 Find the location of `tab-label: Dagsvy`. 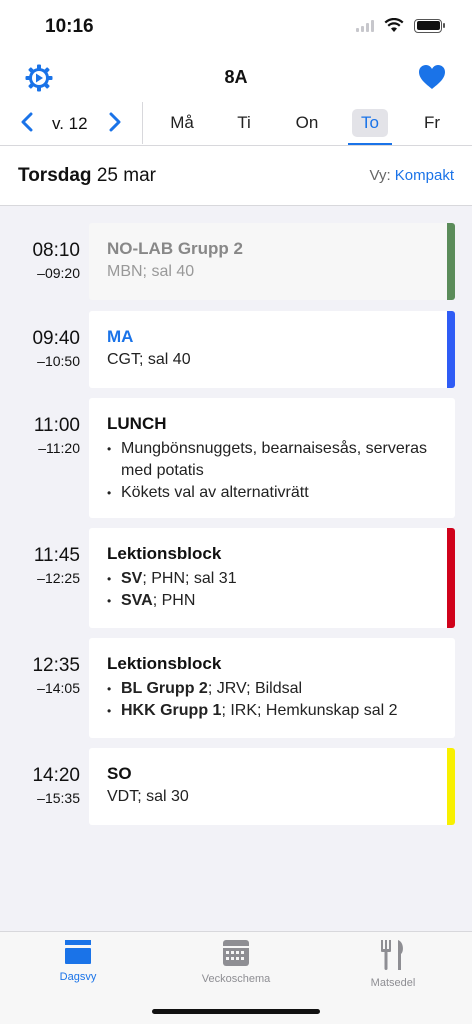

tab-label: Dagsvy is located at coordinates (78, 977).